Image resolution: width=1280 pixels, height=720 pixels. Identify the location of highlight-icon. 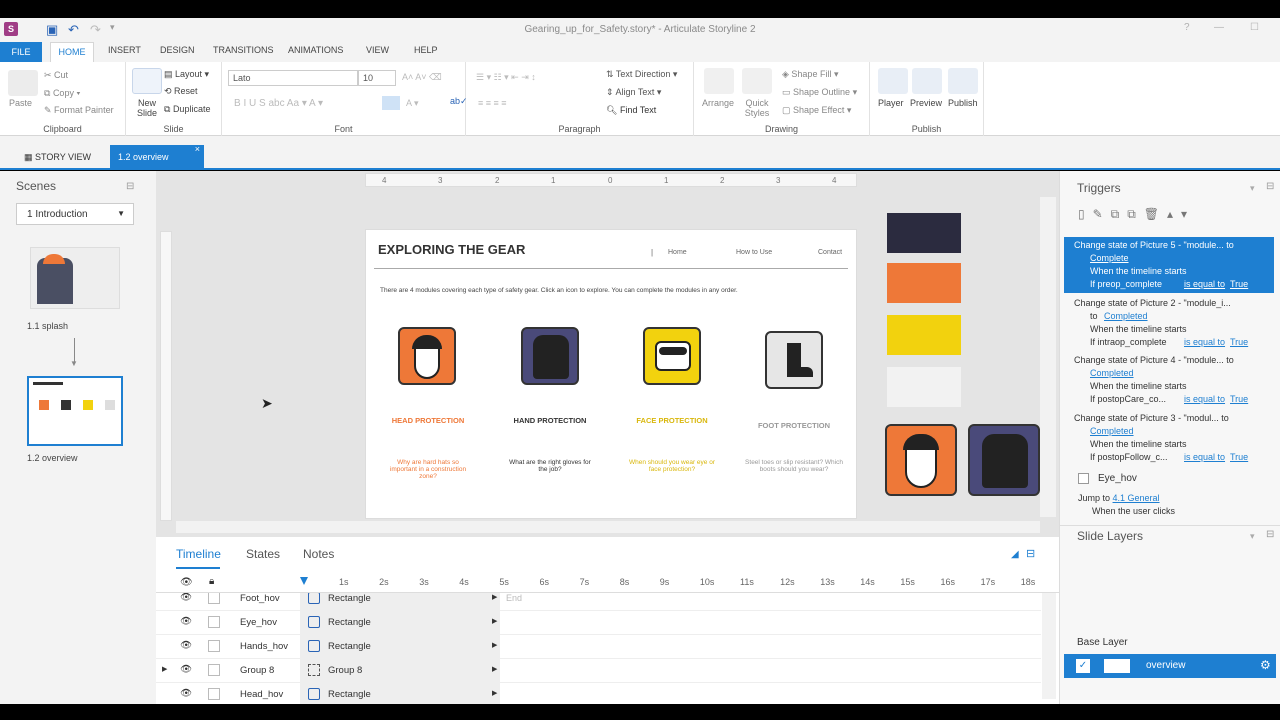
(391, 103).